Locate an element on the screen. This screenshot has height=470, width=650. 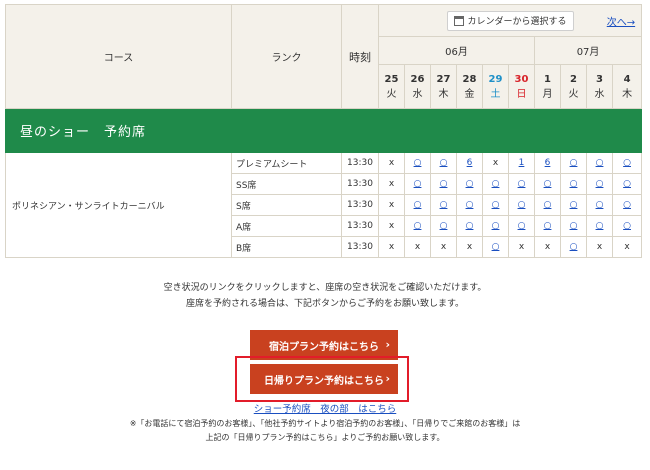
calendar-icon is located at coordinates (458, 20).